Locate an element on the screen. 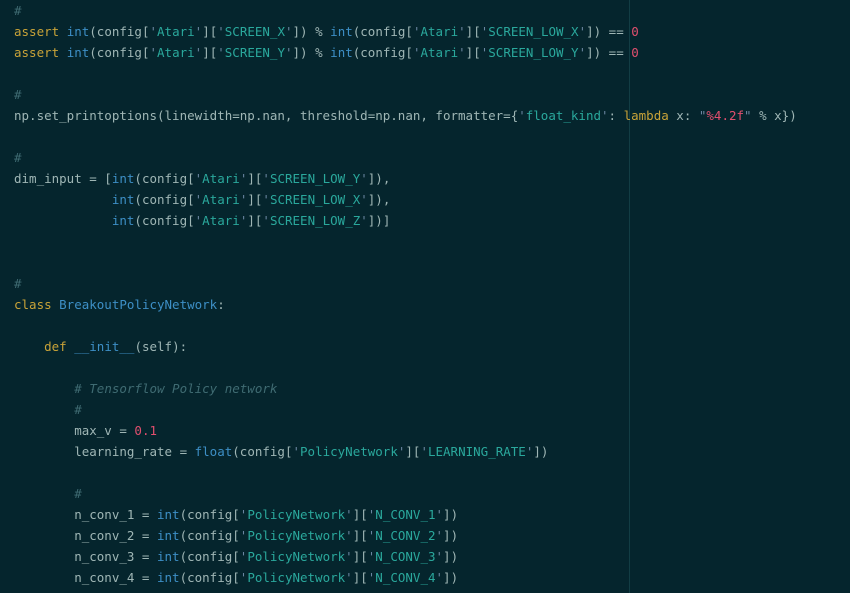 This screenshot has height=593, width=850. code-line: # Tensorflow Policy network is located at coordinates (145, 388).